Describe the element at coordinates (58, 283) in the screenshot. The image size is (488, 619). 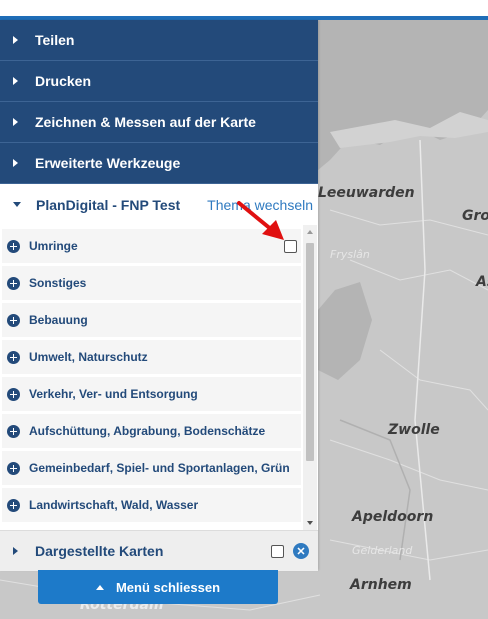
I see `layer-label: Sonstiges` at that location.